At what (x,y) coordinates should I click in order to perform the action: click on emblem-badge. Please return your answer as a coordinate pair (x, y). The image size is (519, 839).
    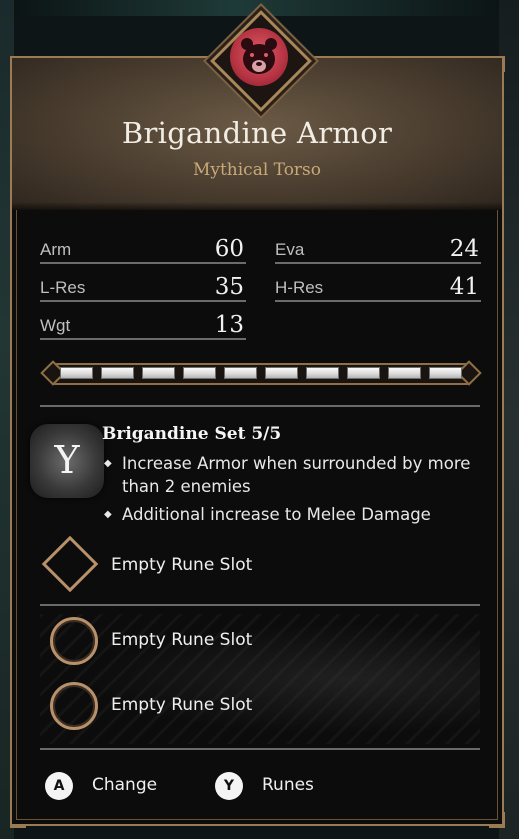
    Looking at the image, I should click on (259, 57).